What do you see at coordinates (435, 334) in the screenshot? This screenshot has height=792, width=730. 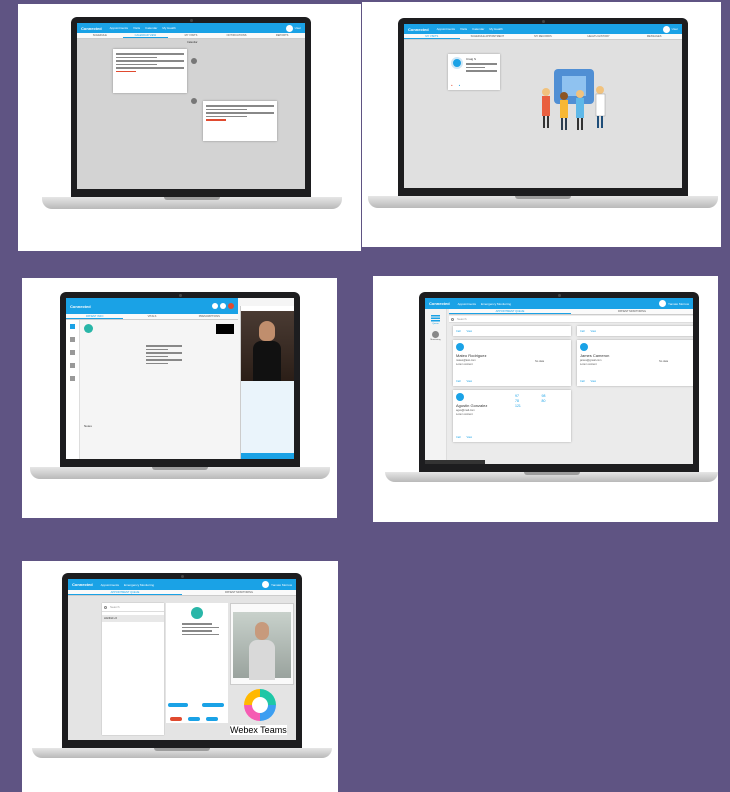 I see `monitoring-icon` at bounding box center [435, 334].